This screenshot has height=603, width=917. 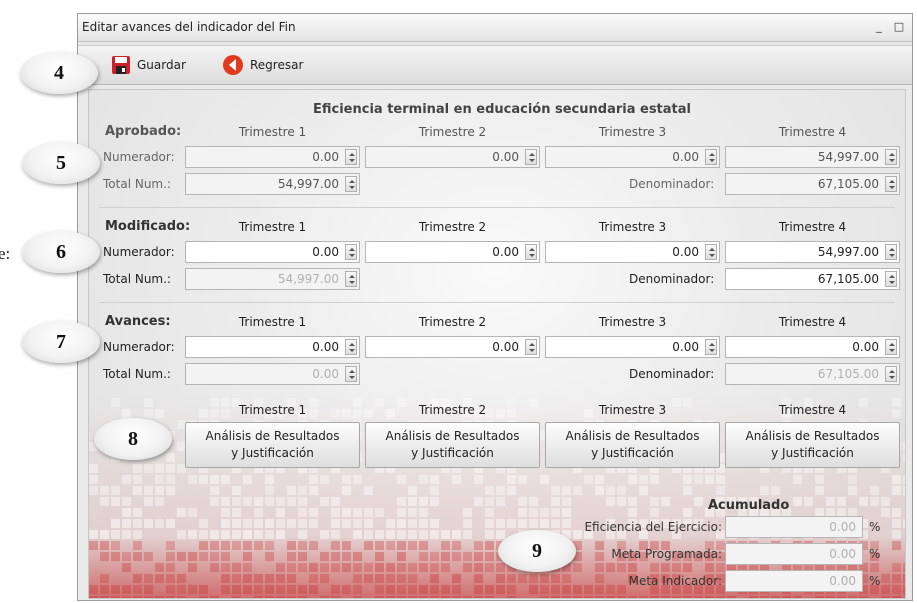 I want to click on modificado-denominador-label: Denominador:, so click(x=672, y=279).